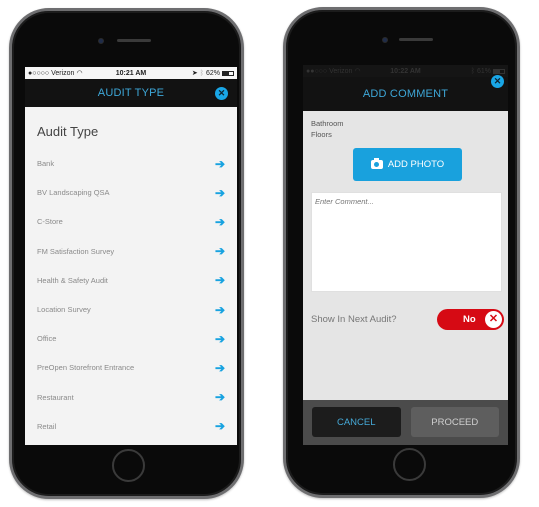  I want to click on page-title: AUDIT TYPE, so click(131, 93).